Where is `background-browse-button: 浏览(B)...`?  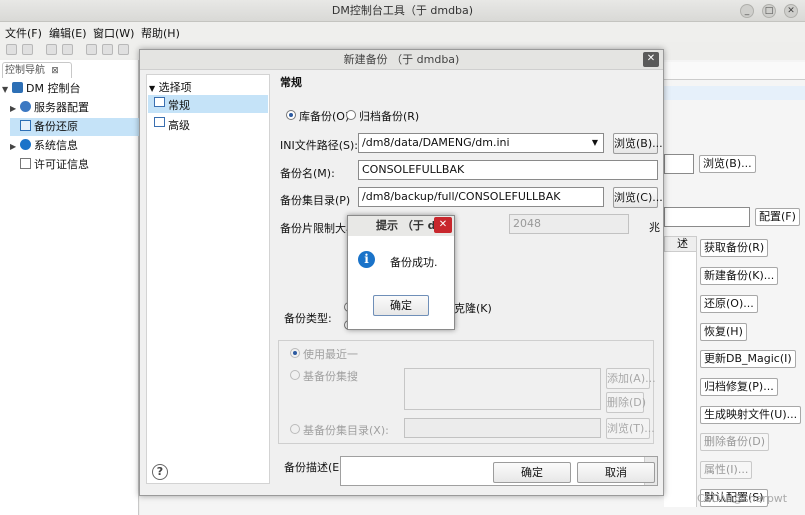 background-browse-button: 浏览(B)... is located at coordinates (727, 164).